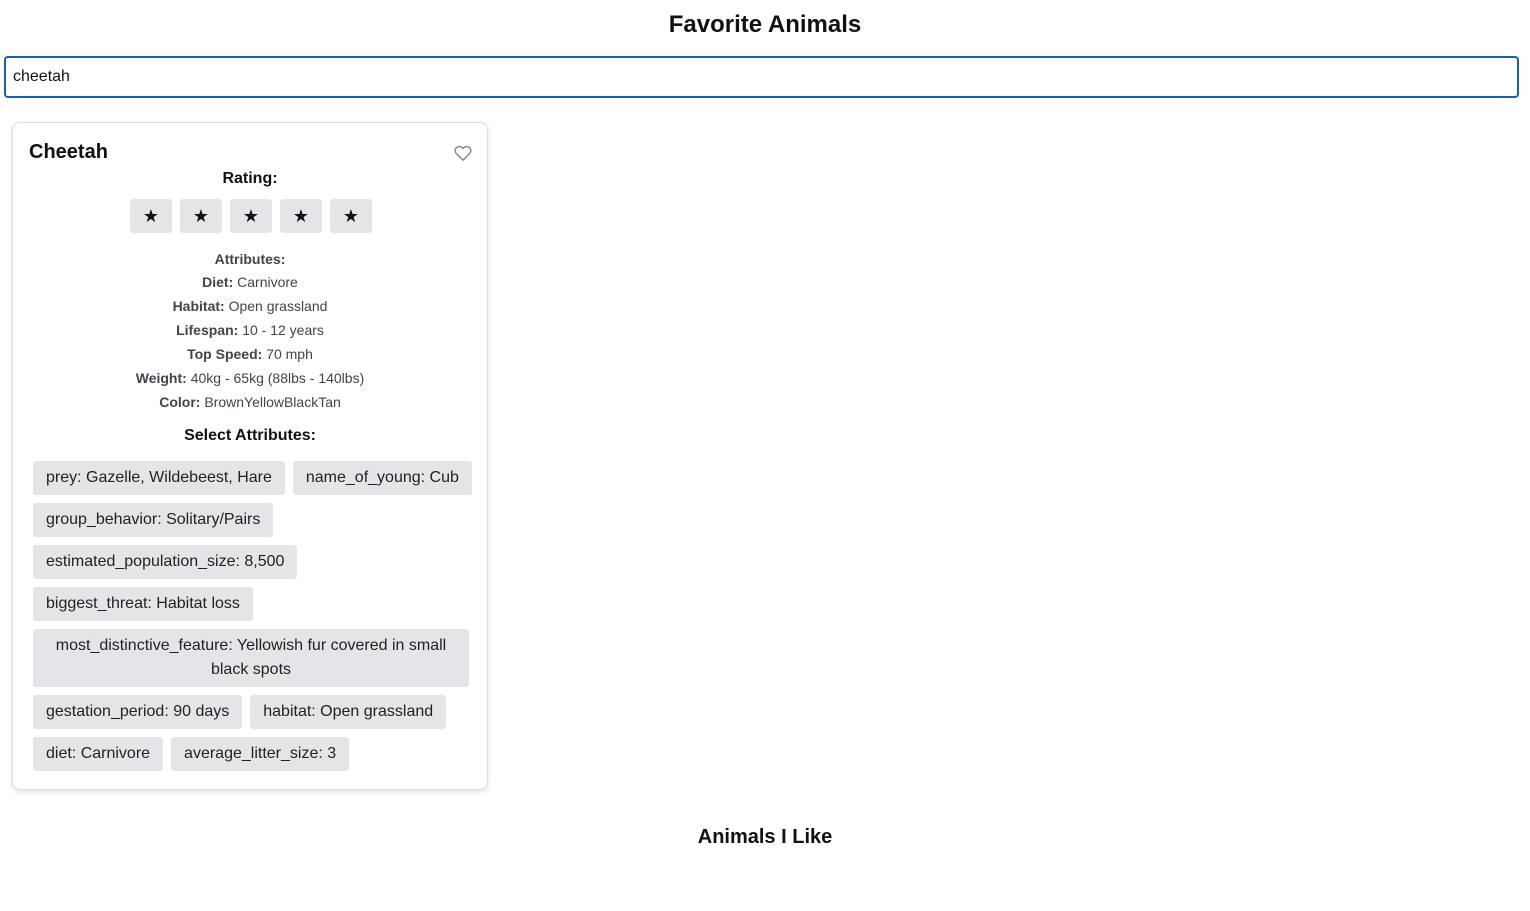 Image resolution: width=1530 pixels, height=911 pixels. I want to click on star-5-button: ★, so click(351, 216).